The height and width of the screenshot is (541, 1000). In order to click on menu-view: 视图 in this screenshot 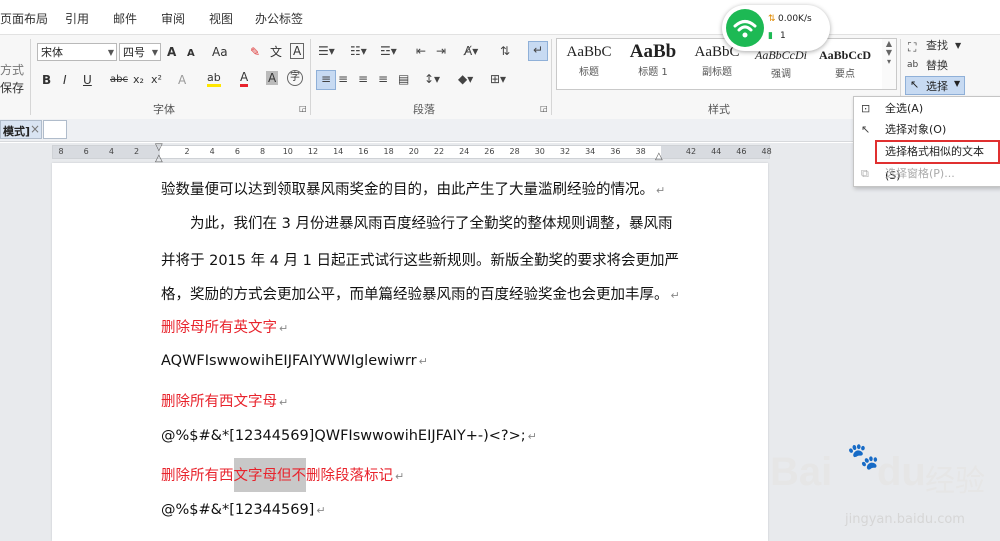, I will do `click(221, 18)`.